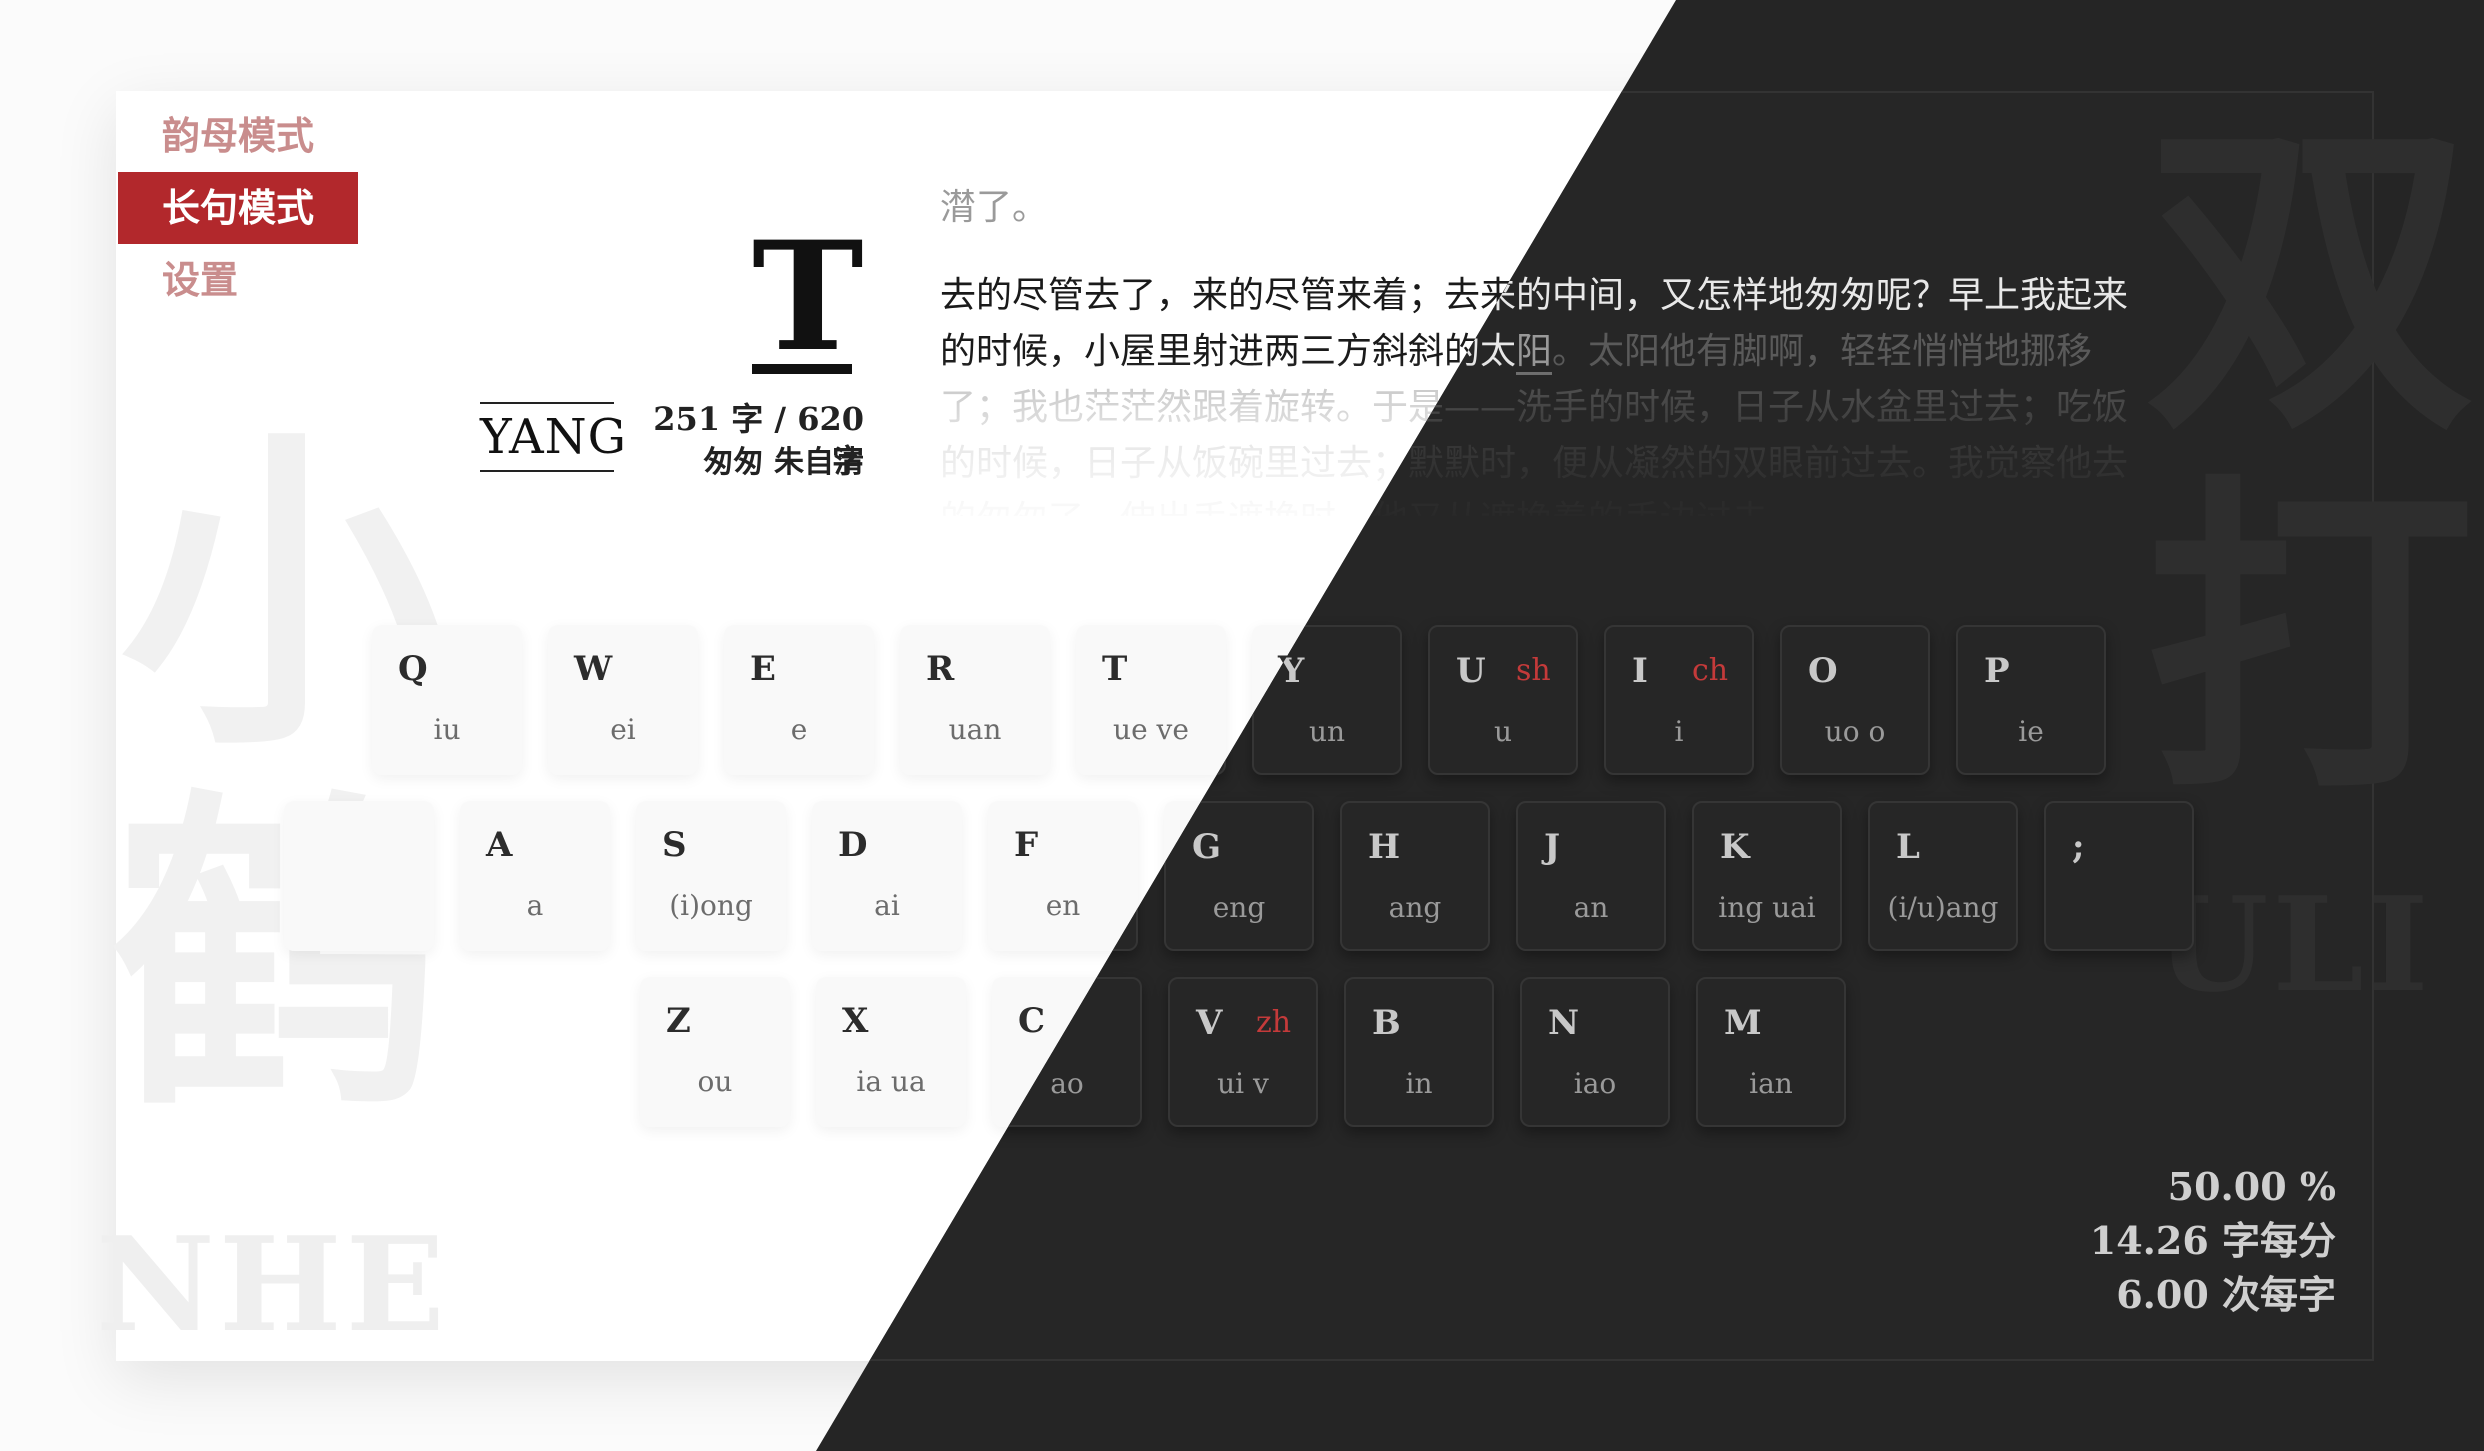 The height and width of the screenshot is (1451, 2484). What do you see at coordinates (1679, 731) in the screenshot?
I see `key-final: i` at bounding box center [1679, 731].